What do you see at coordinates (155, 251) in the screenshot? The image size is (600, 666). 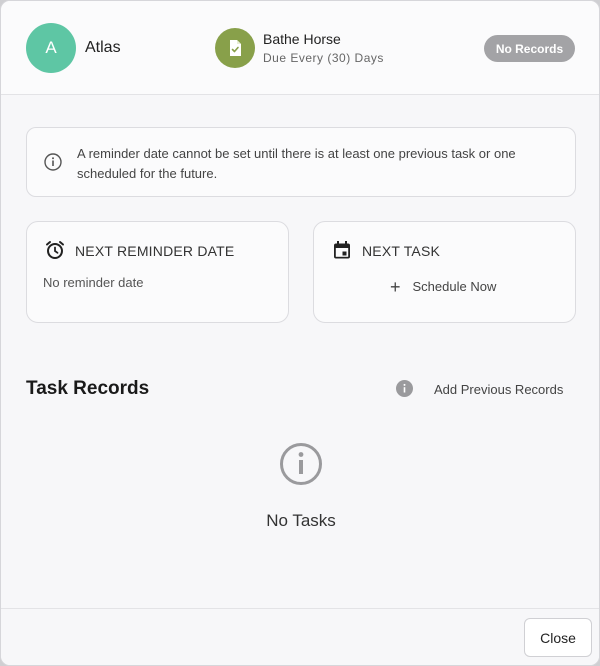 I see `card-title: NEXT REMINDER DATE` at bounding box center [155, 251].